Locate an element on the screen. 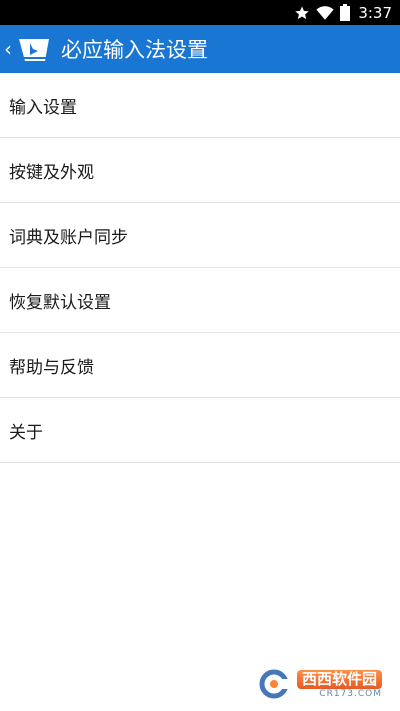 This screenshot has height=711, width=400. settings-item-input: 输入设置 is located at coordinates (200, 105).